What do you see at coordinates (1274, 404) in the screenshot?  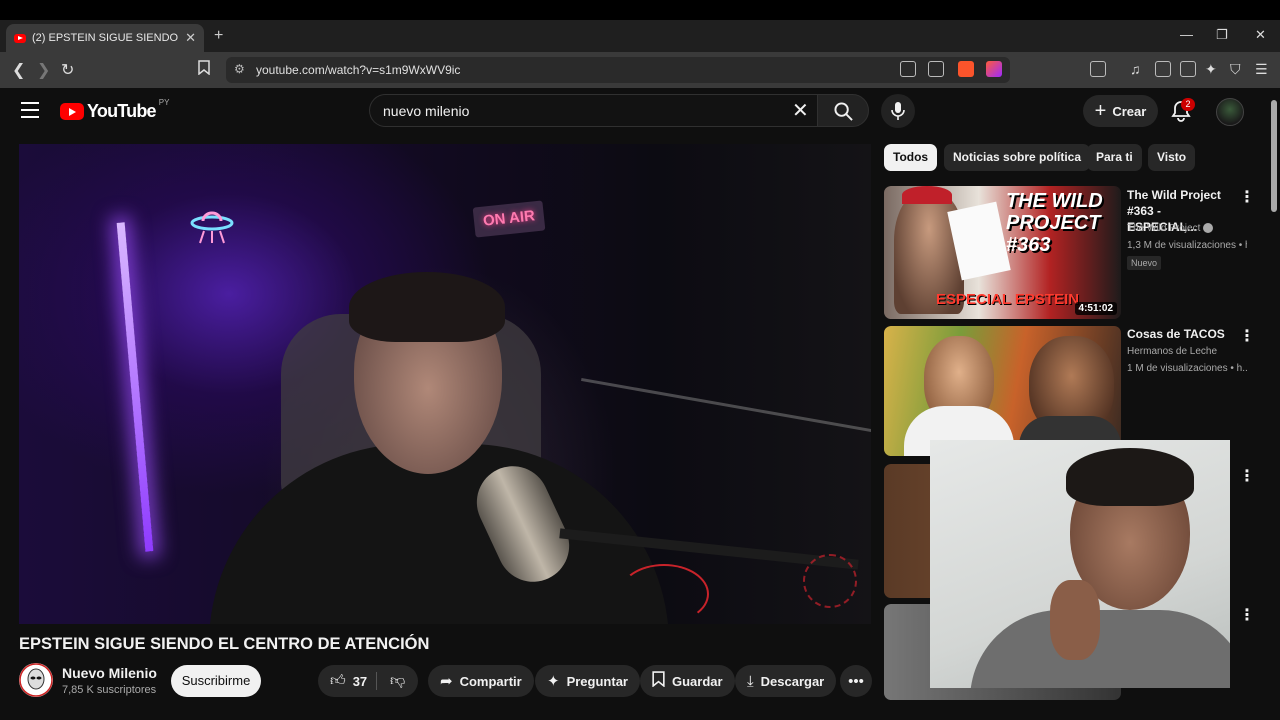 I see `page-scrollbar` at bounding box center [1274, 404].